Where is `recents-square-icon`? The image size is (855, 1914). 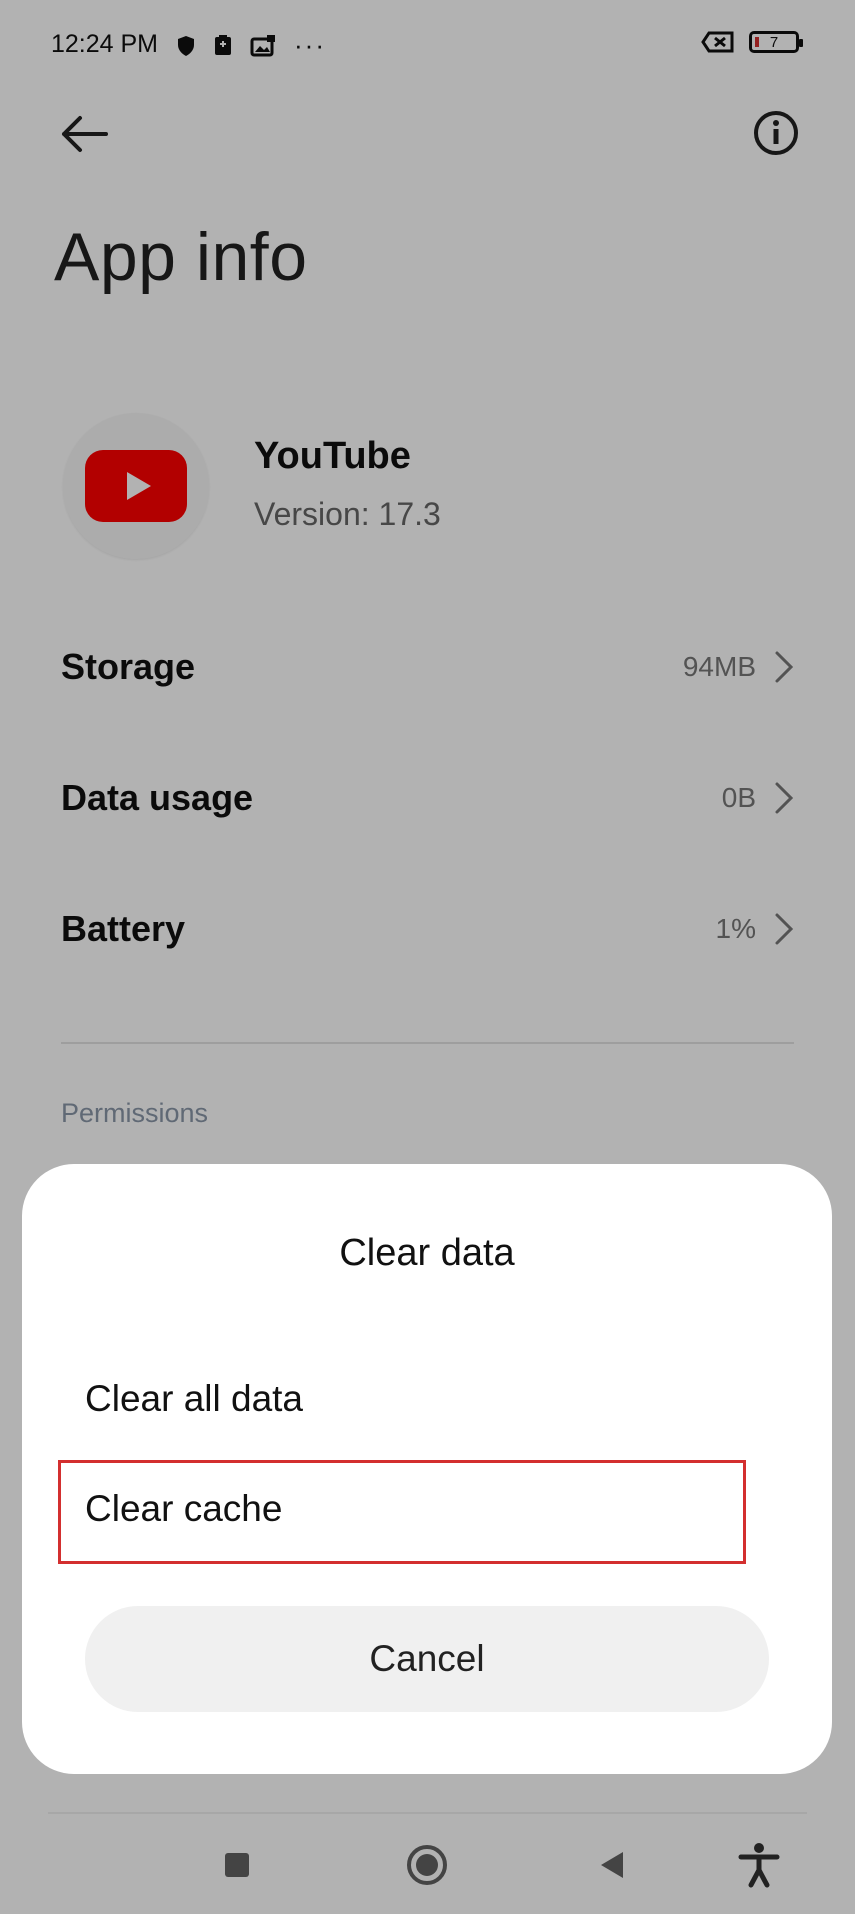
recents-square-icon is located at coordinates (237, 1865).